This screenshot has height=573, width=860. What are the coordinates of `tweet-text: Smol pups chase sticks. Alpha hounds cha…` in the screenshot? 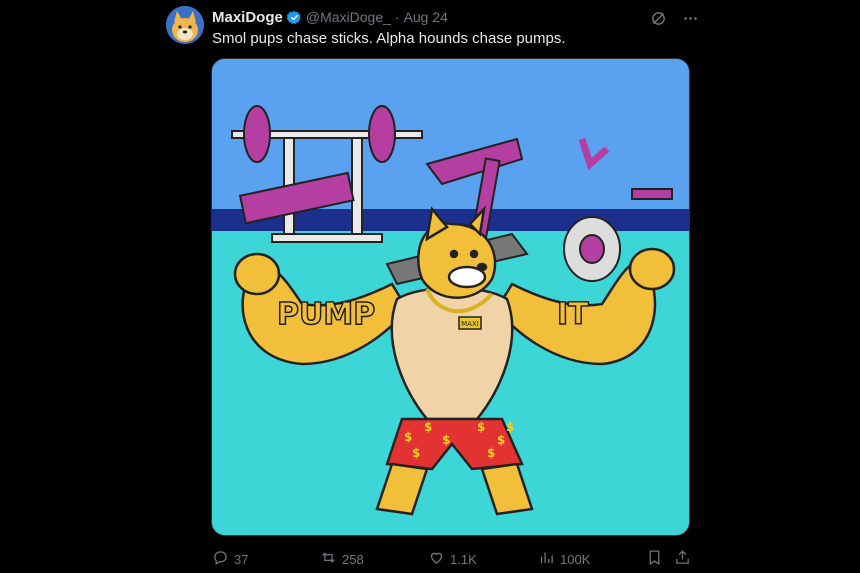 It's located at (389, 38).